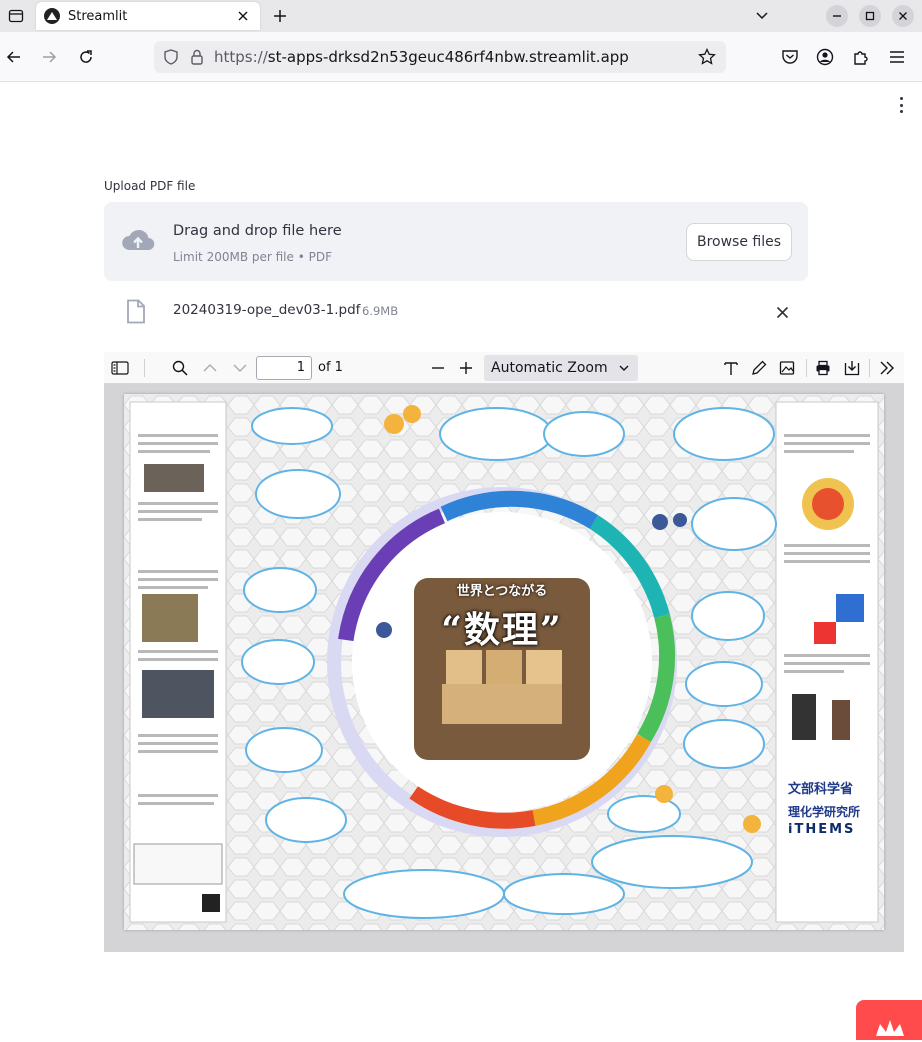 The width and height of the screenshot is (922, 1042). I want to click on tab-list-button, so click(16, 16).